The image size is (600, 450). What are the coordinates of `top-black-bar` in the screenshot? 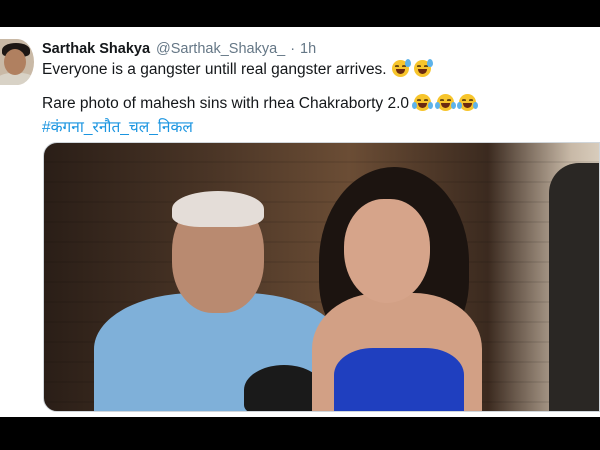 It's located at (300, 13).